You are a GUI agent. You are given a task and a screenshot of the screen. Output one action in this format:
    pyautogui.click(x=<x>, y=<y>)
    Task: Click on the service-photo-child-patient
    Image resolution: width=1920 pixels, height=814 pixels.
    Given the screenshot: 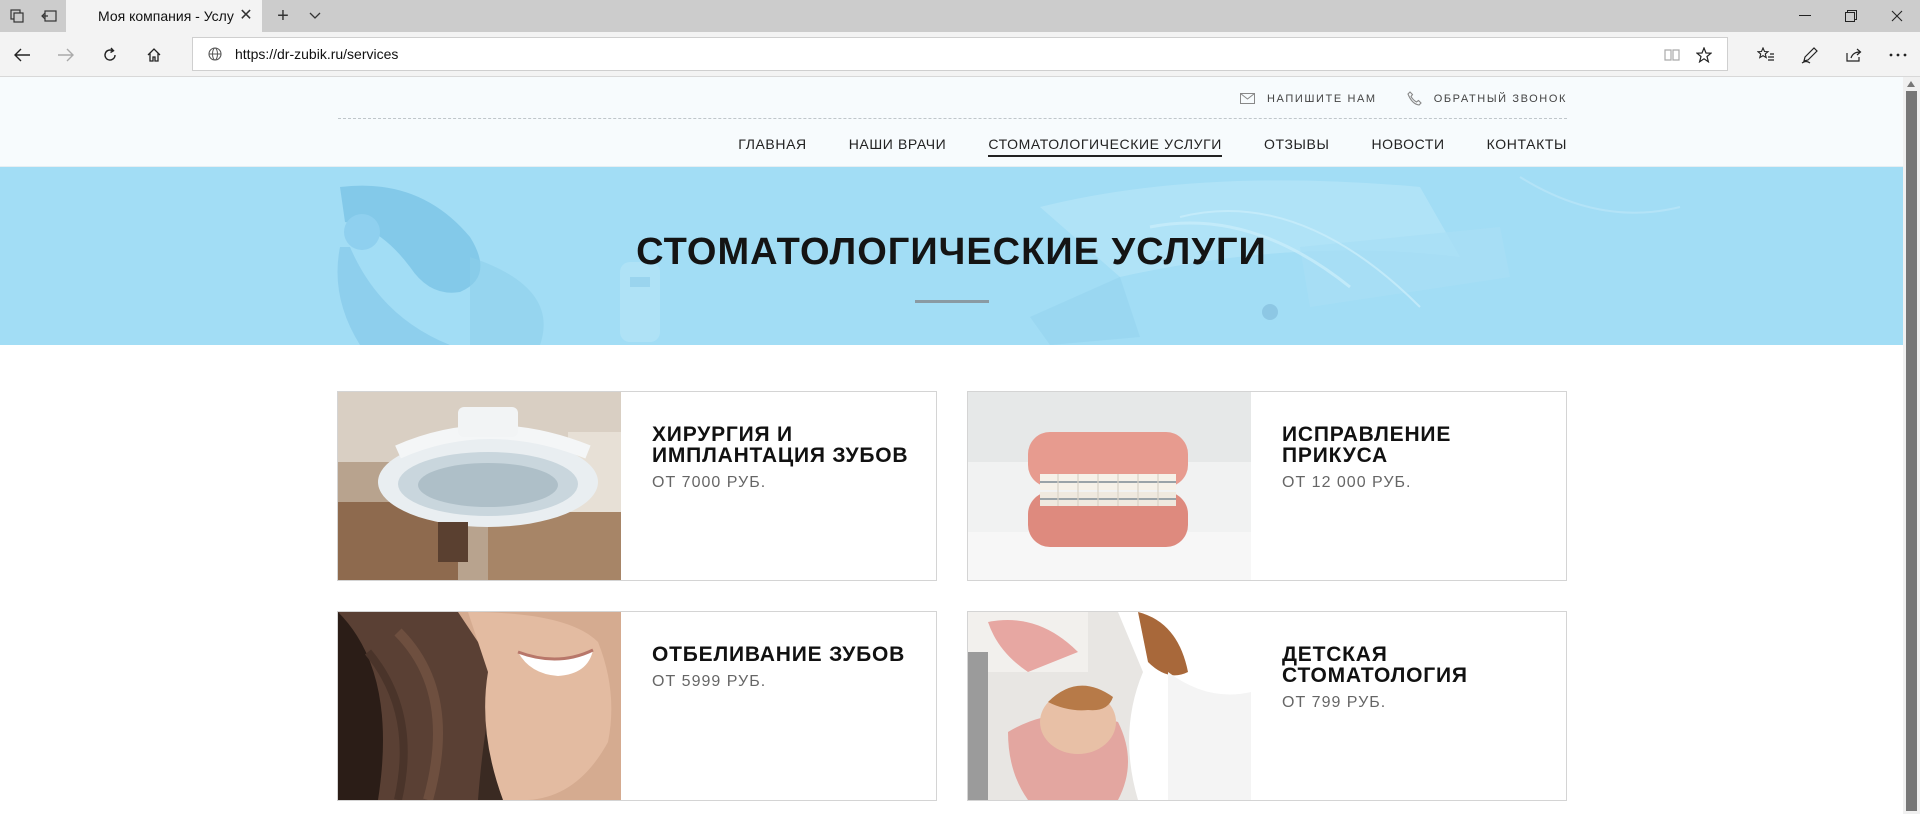 What is the action you would take?
    pyautogui.click(x=1109, y=706)
    